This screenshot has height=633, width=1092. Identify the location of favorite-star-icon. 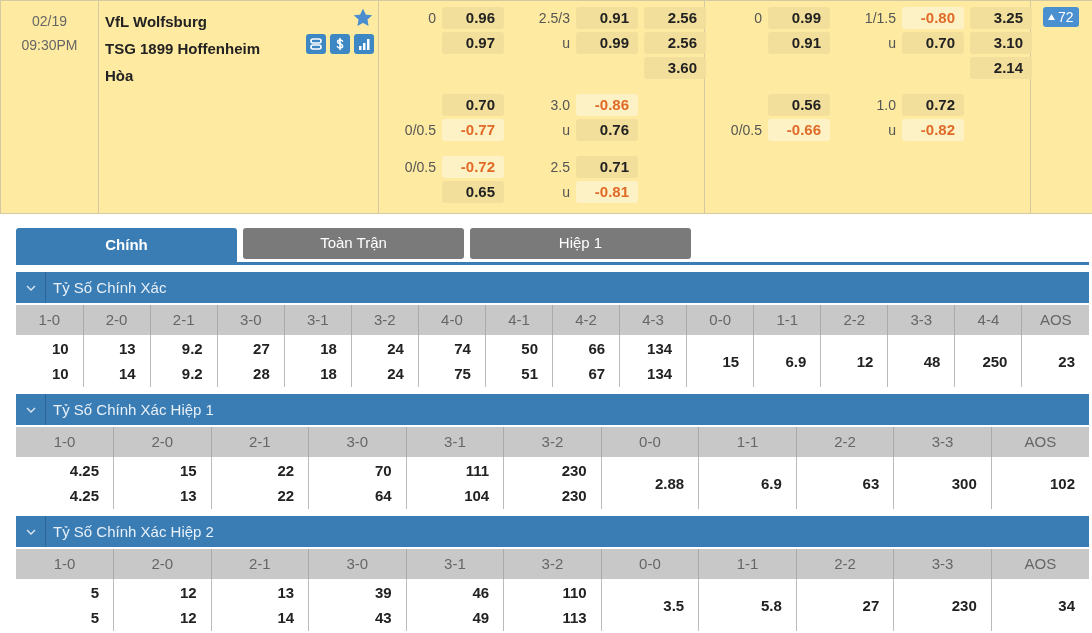
(363, 18).